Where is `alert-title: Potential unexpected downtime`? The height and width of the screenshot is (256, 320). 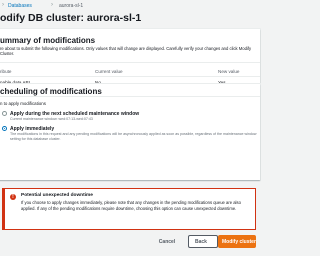
alert-title: Potential unexpected downtime is located at coordinates (57, 195).